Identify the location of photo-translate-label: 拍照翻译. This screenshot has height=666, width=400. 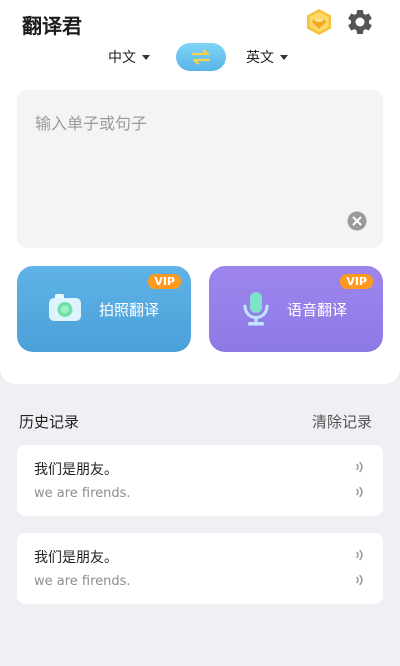
(129, 310).